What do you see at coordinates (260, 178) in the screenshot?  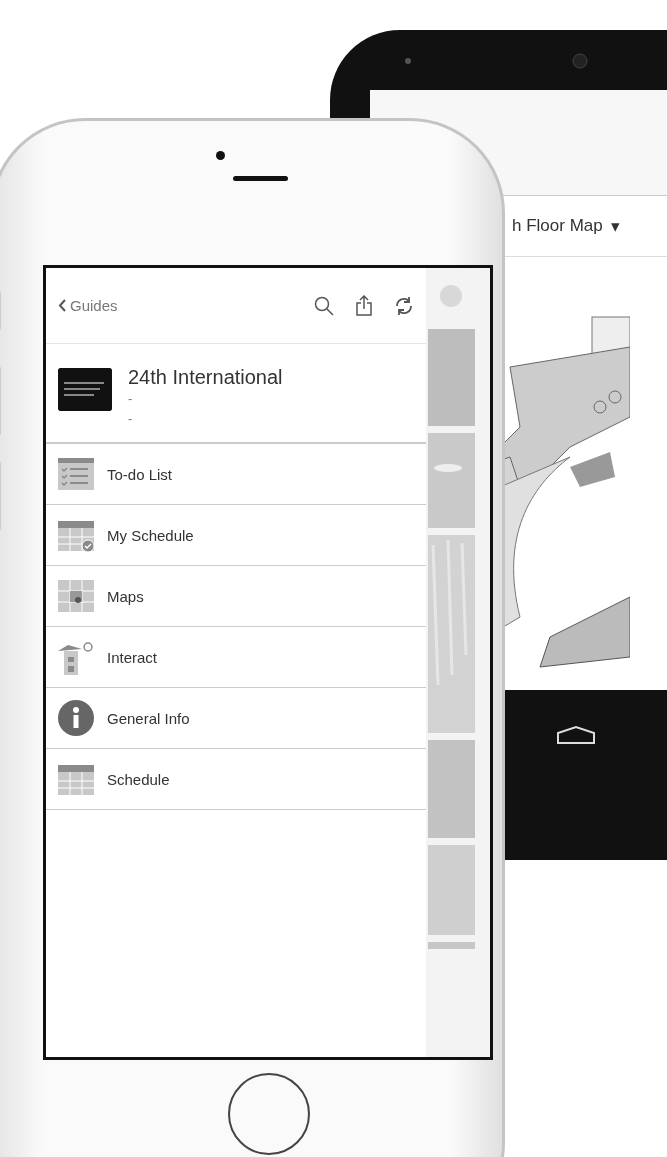 I see `speaker-icon` at bounding box center [260, 178].